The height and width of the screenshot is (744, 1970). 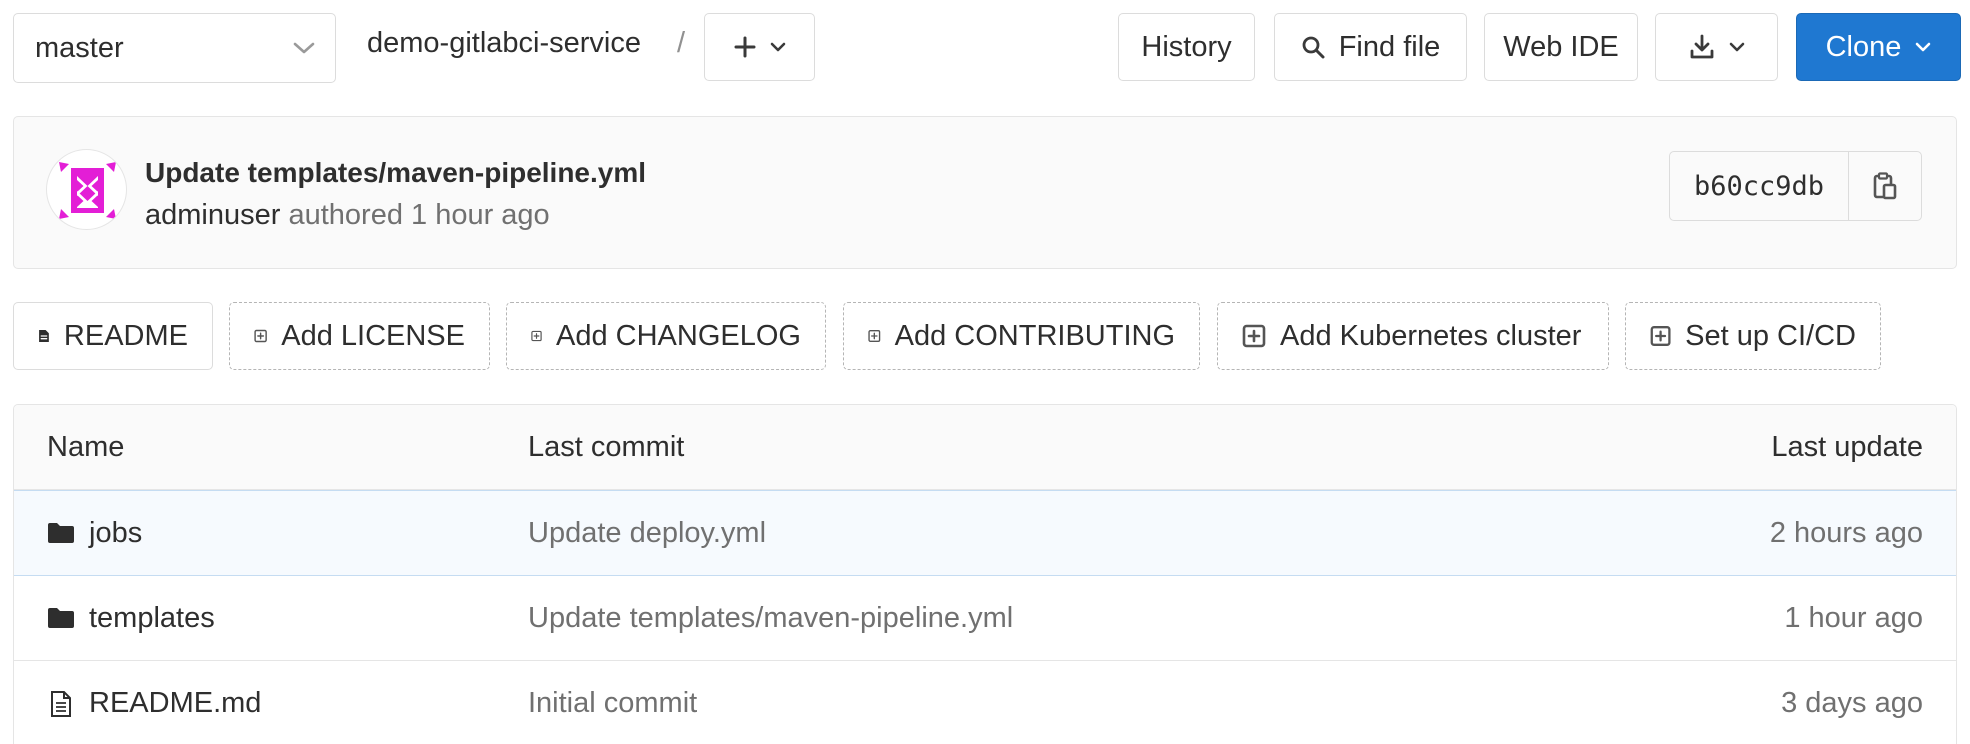 What do you see at coordinates (79, 47) in the screenshot?
I see `branch-name: master` at bounding box center [79, 47].